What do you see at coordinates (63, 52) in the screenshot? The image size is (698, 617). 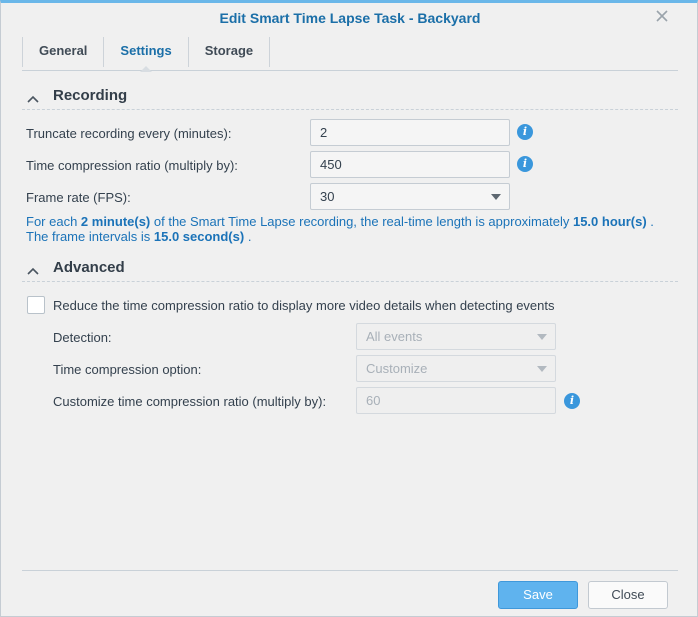 I see `tab-general: General` at bounding box center [63, 52].